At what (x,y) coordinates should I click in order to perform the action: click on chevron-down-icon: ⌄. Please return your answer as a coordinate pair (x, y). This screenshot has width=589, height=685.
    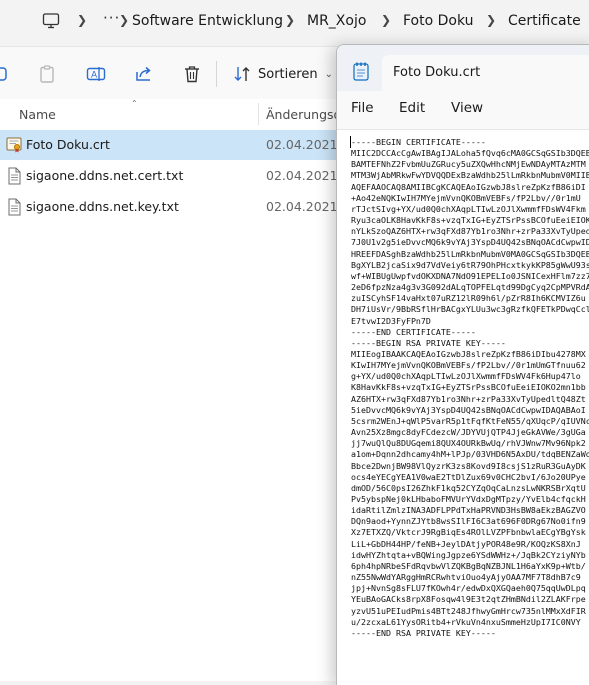
    Looking at the image, I should click on (328, 74).